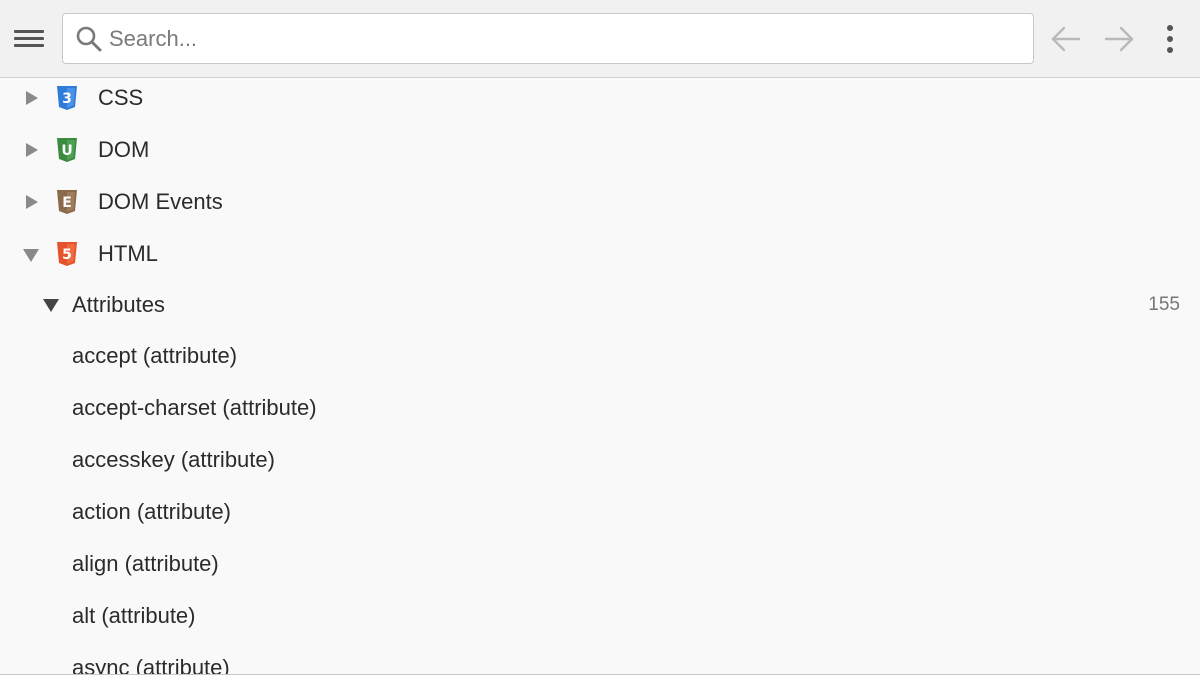 This screenshot has height=675, width=1200. Describe the element at coordinates (89, 39) in the screenshot. I see `search-icon` at that location.